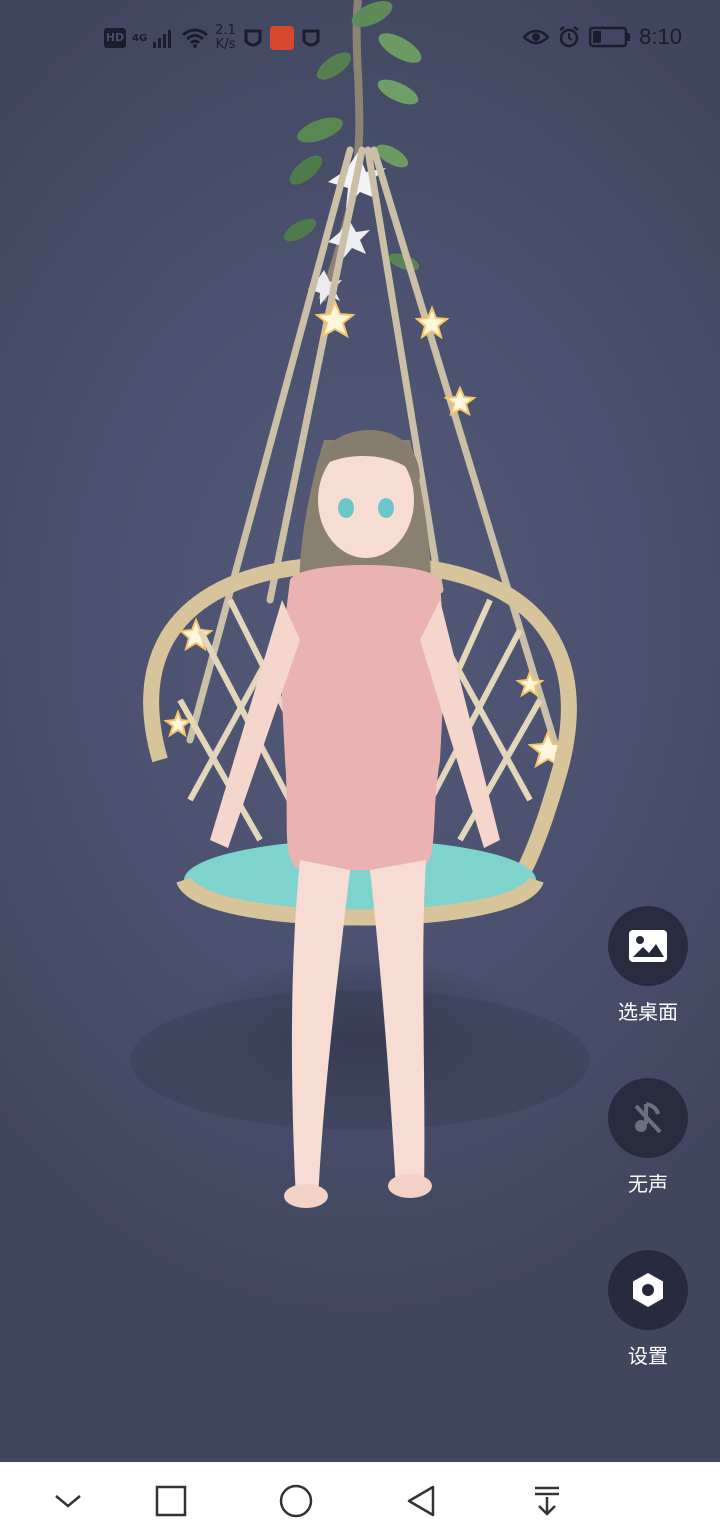 Image resolution: width=720 pixels, height=1540 pixels. Describe the element at coordinates (360, 1501) in the screenshot. I see `navigation-bar` at that location.